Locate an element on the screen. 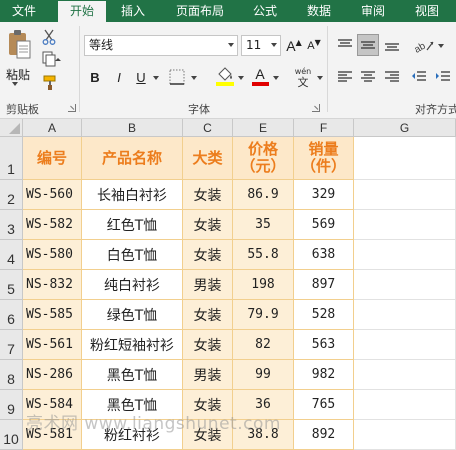 The width and height of the screenshot is (456, 450). cell-price: 35 is located at coordinates (263, 225).